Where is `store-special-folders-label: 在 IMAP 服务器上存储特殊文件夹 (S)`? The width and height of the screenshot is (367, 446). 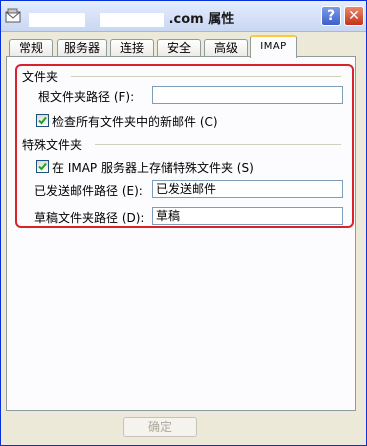 store-special-folders-label: 在 IMAP 服务器上存储特殊文件夹 (S) is located at coordinates (153, 167).